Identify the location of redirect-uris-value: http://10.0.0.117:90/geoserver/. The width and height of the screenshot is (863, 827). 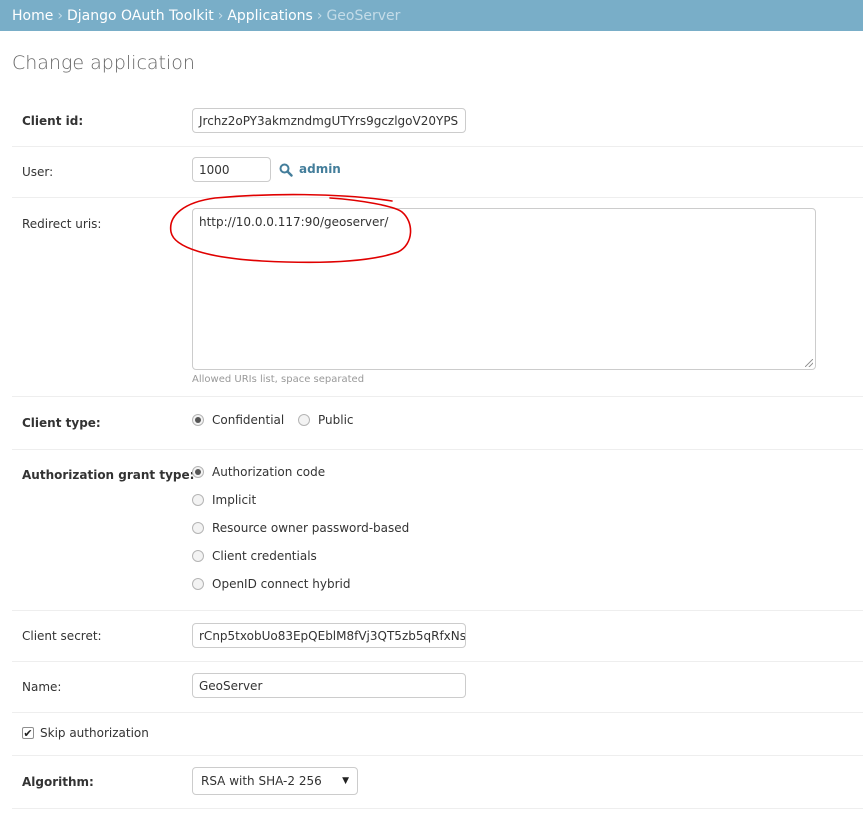
(294, 222).